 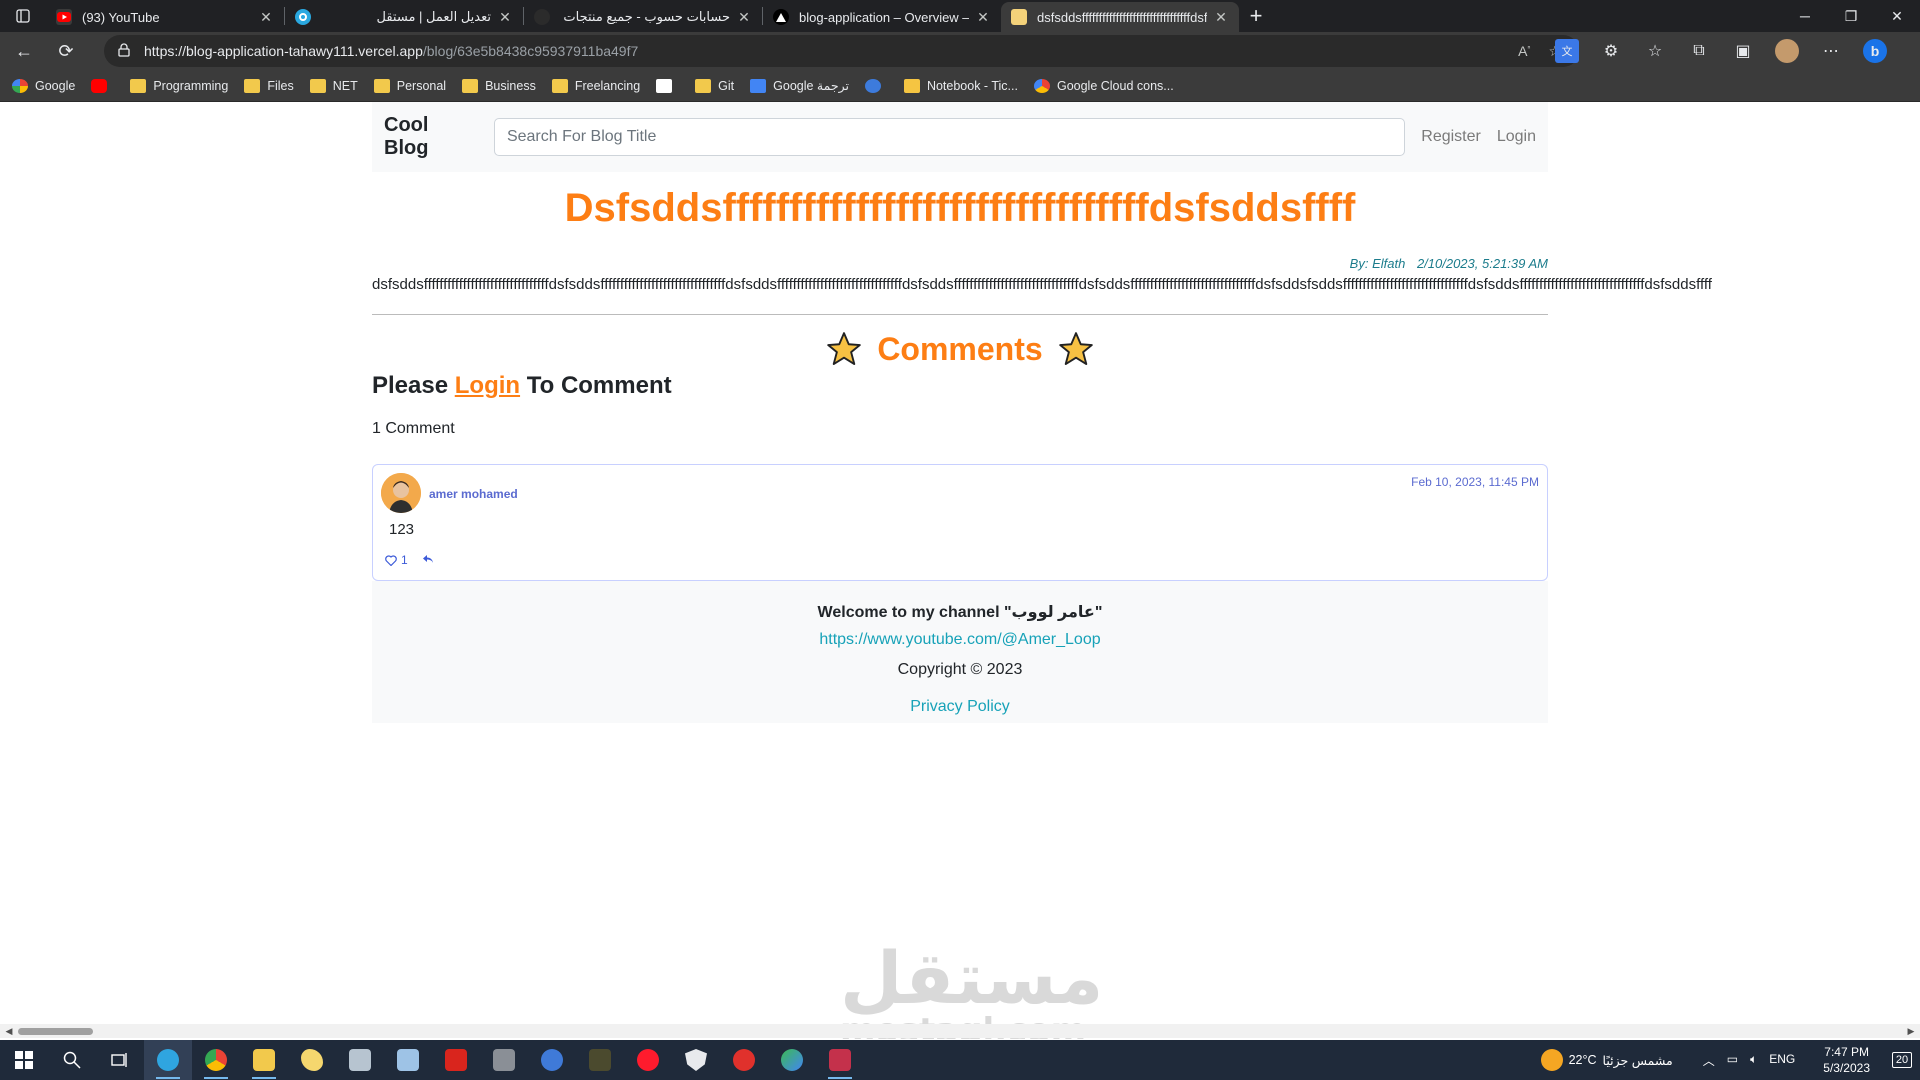 I want to click on post-author: By: Elfath, so click(x=1377, y=263).